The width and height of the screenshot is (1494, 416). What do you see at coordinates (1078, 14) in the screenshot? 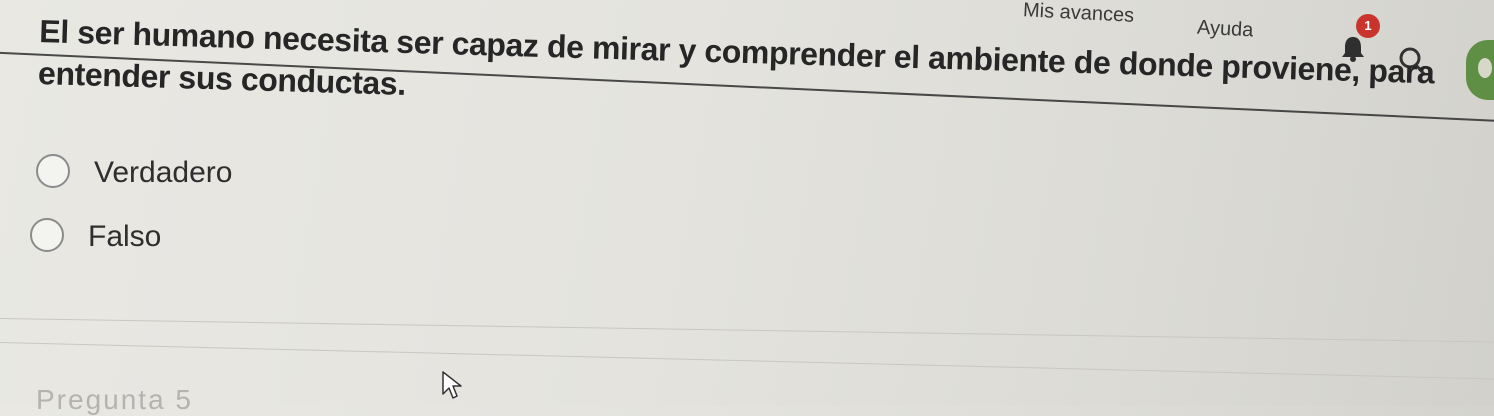
I see `nav-link-mis-avances: Mis avances` at bounding box center [1078, 14].